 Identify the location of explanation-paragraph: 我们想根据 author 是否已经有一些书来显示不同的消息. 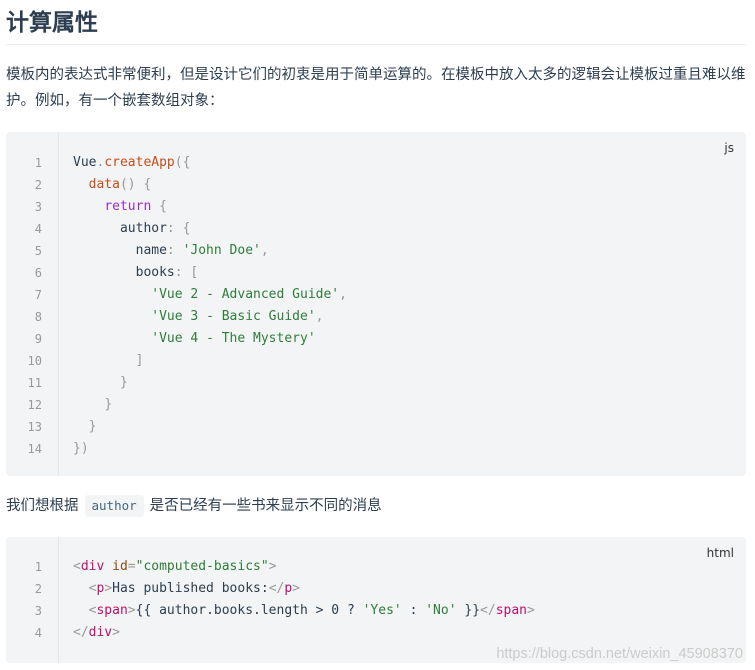
(194, 506).